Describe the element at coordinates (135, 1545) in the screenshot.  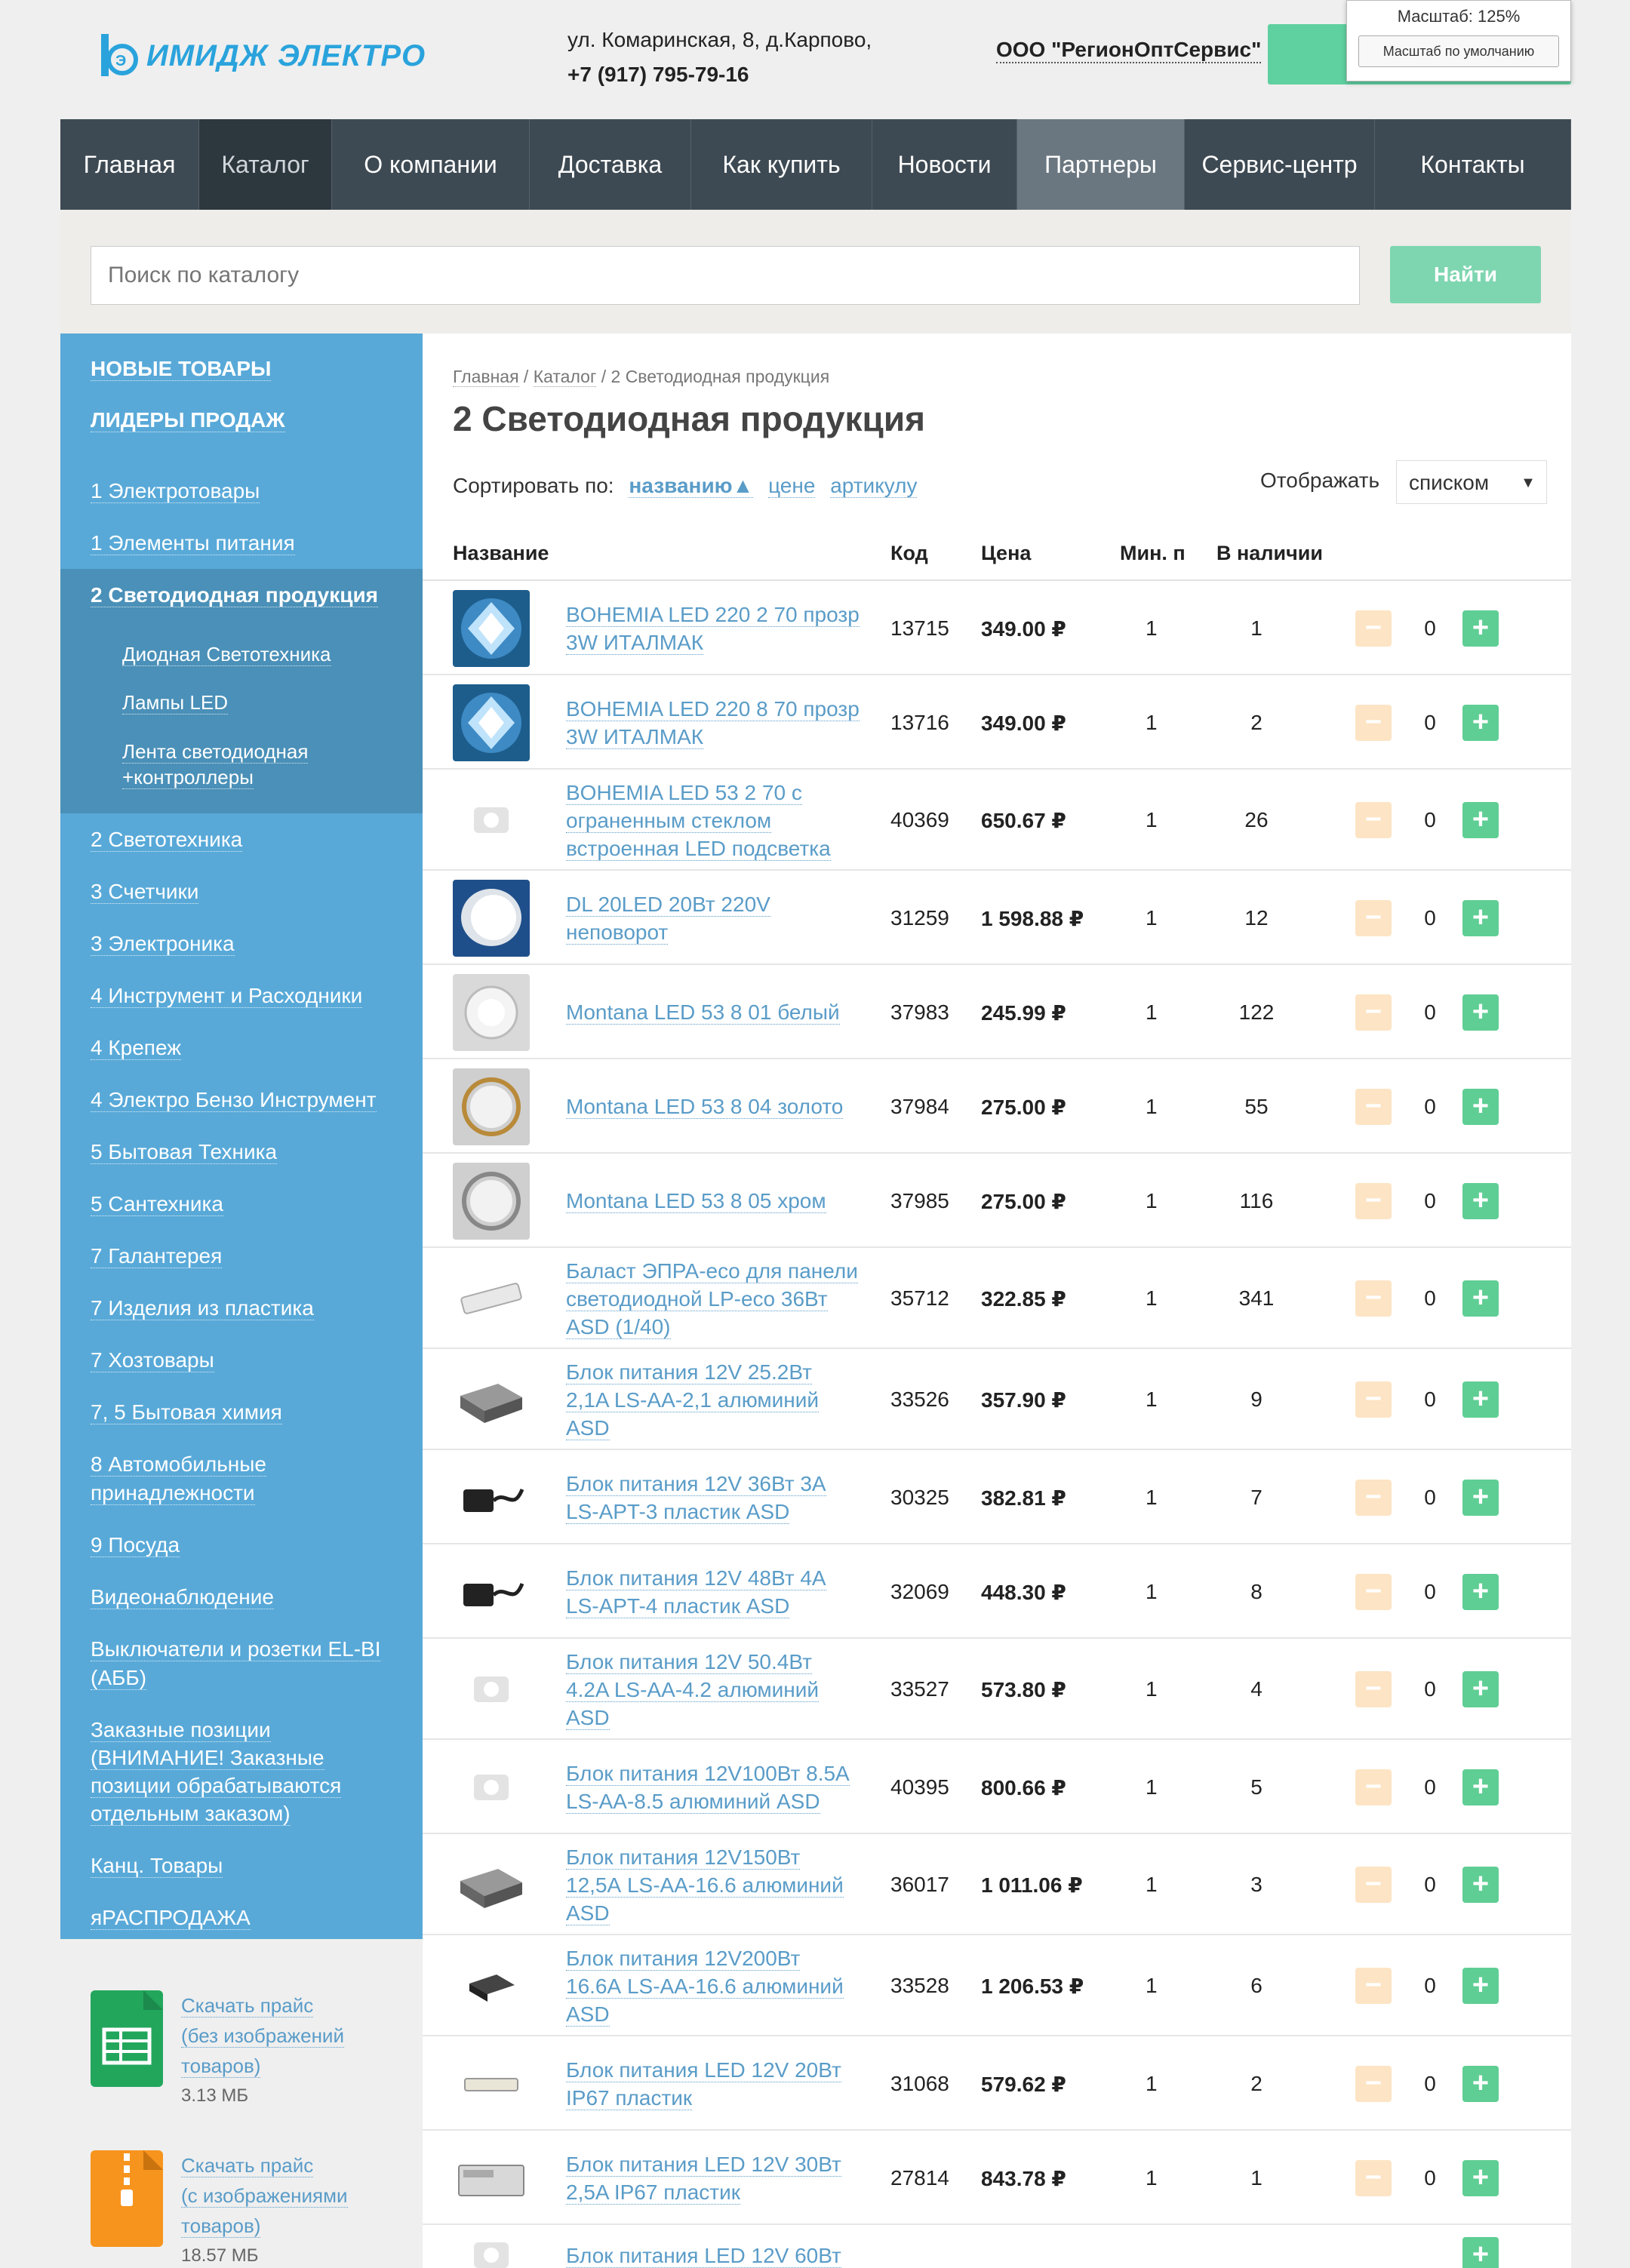
I see `sidebar-item: 9 Посуда` at that location.